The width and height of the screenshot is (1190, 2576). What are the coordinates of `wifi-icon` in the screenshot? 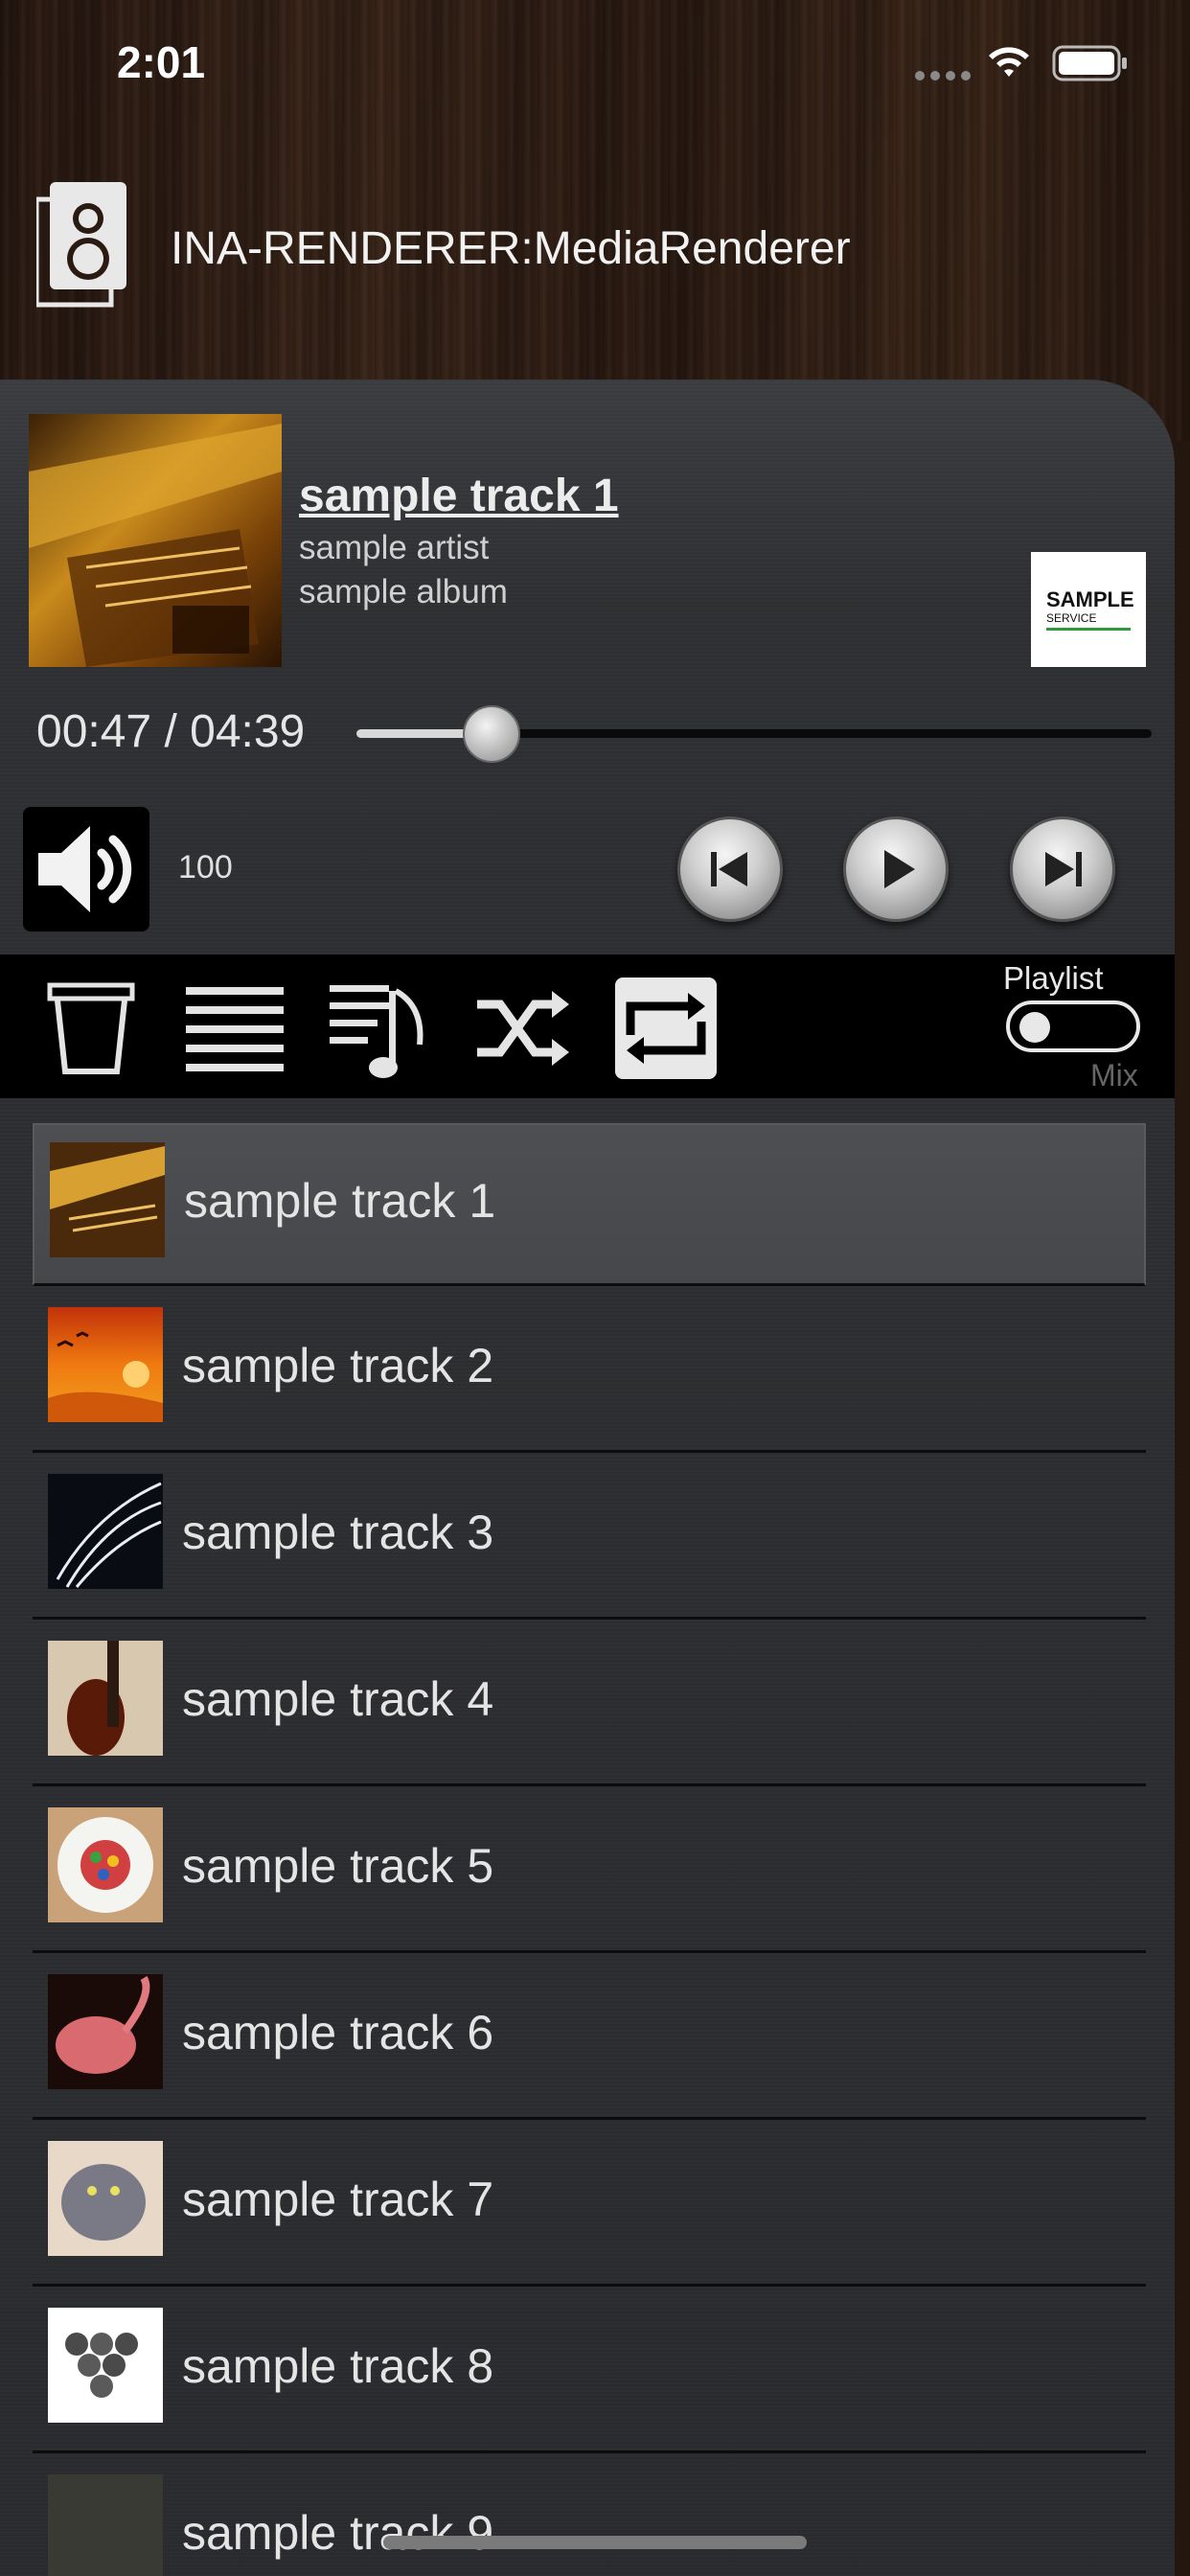 It's located at (1009, 62).